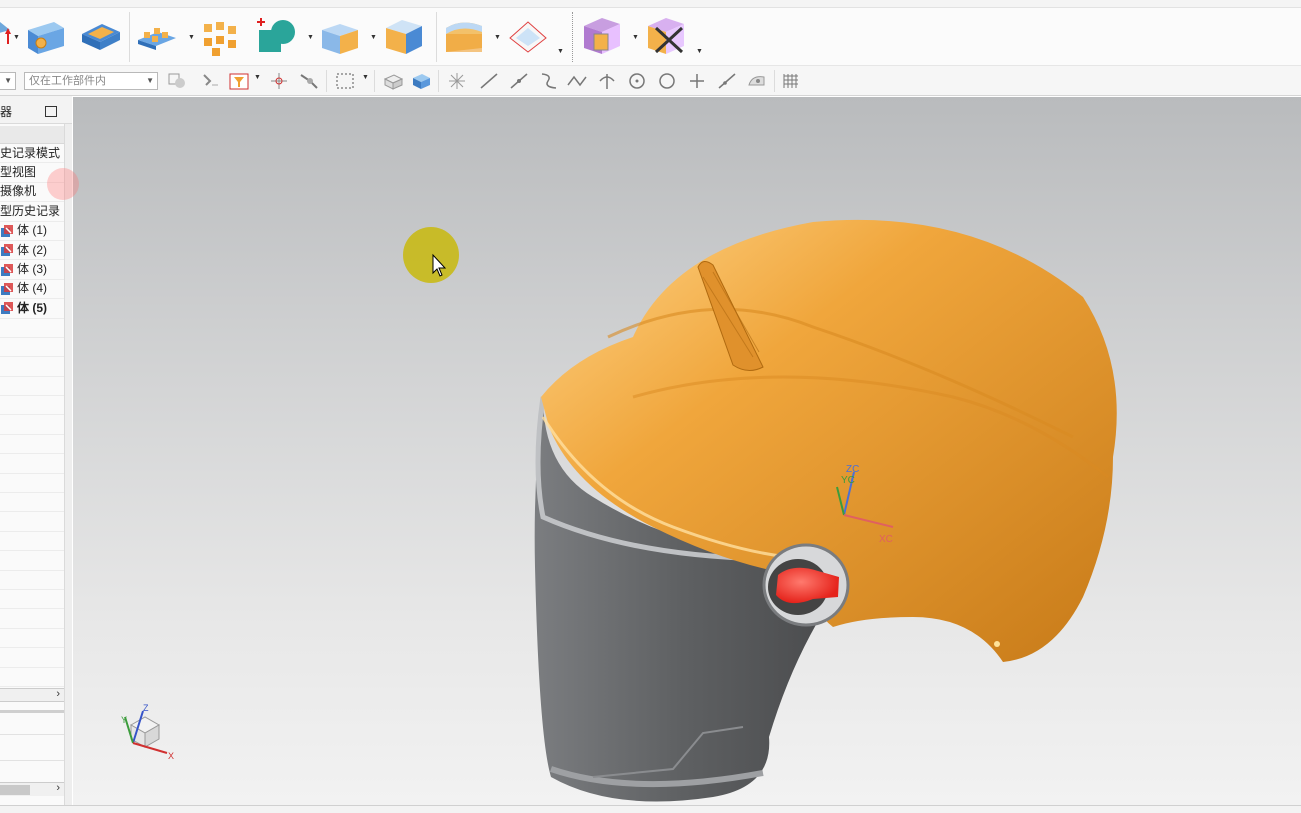 The height and width of the screenshot is (813, 1301). What do you see at coordinates (32, 135) in the screenshot?
I see `navigator-column-header` at bounding box center [32, 135].